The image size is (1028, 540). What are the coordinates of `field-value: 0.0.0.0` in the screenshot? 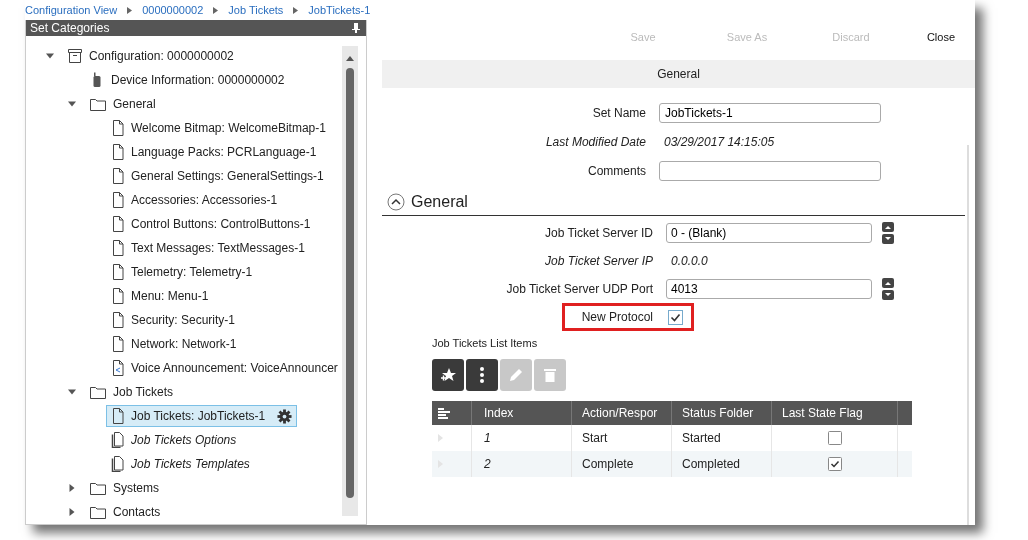 It's located at (689, 261).